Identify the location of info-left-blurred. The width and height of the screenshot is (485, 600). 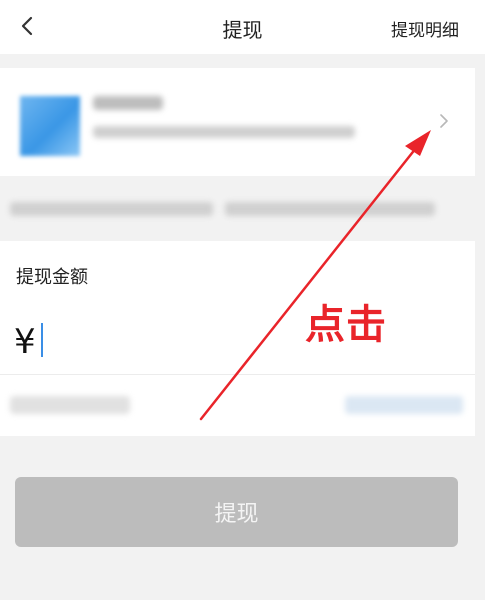
(111, 209).